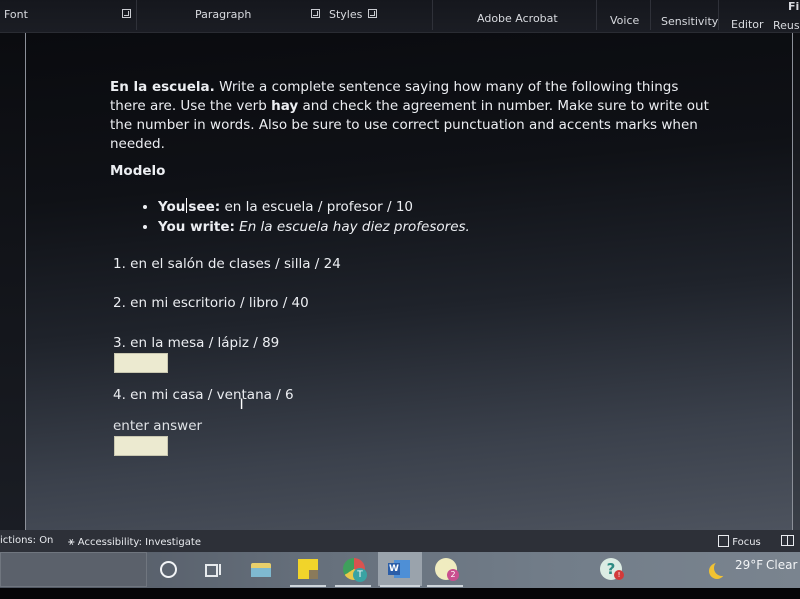 The height and width of the screenshot is (599, 800). I want to click on paragraph-dialog-launcher-icon, so click(315, 13).